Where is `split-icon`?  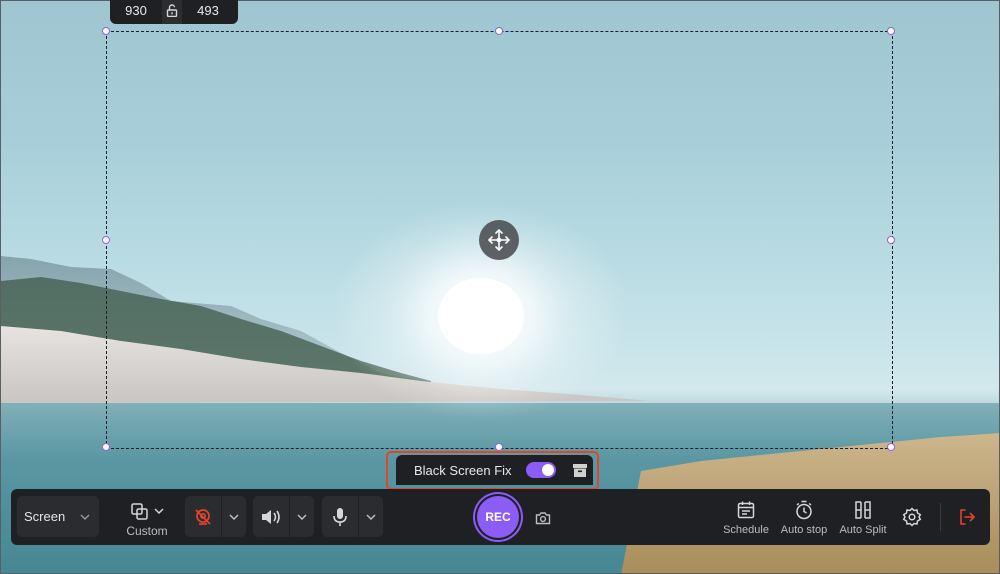 split-icon is located at coordinates (863, 510).